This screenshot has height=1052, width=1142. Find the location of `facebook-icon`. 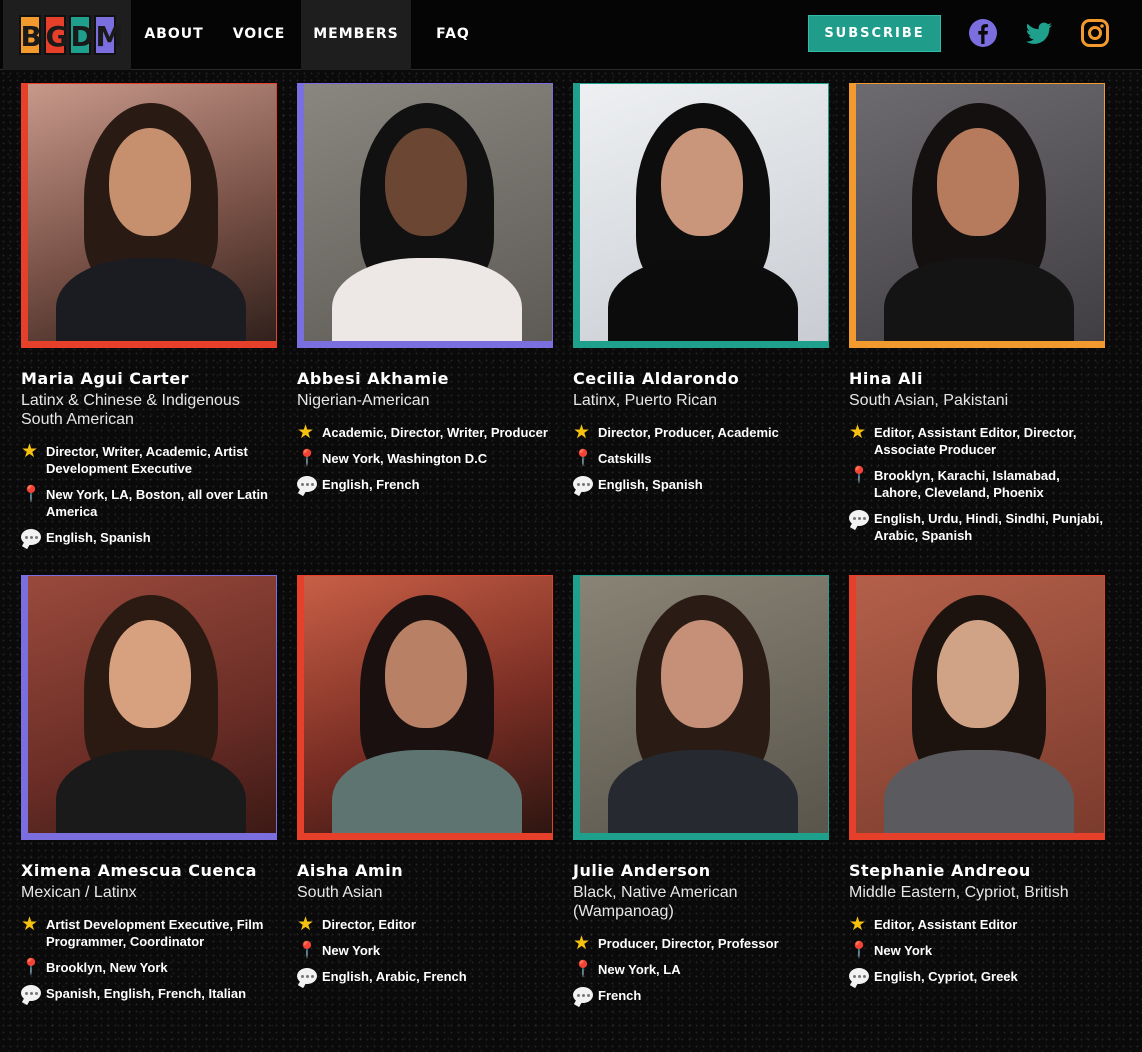

facebook-icon is located at coordinates (983, 33).